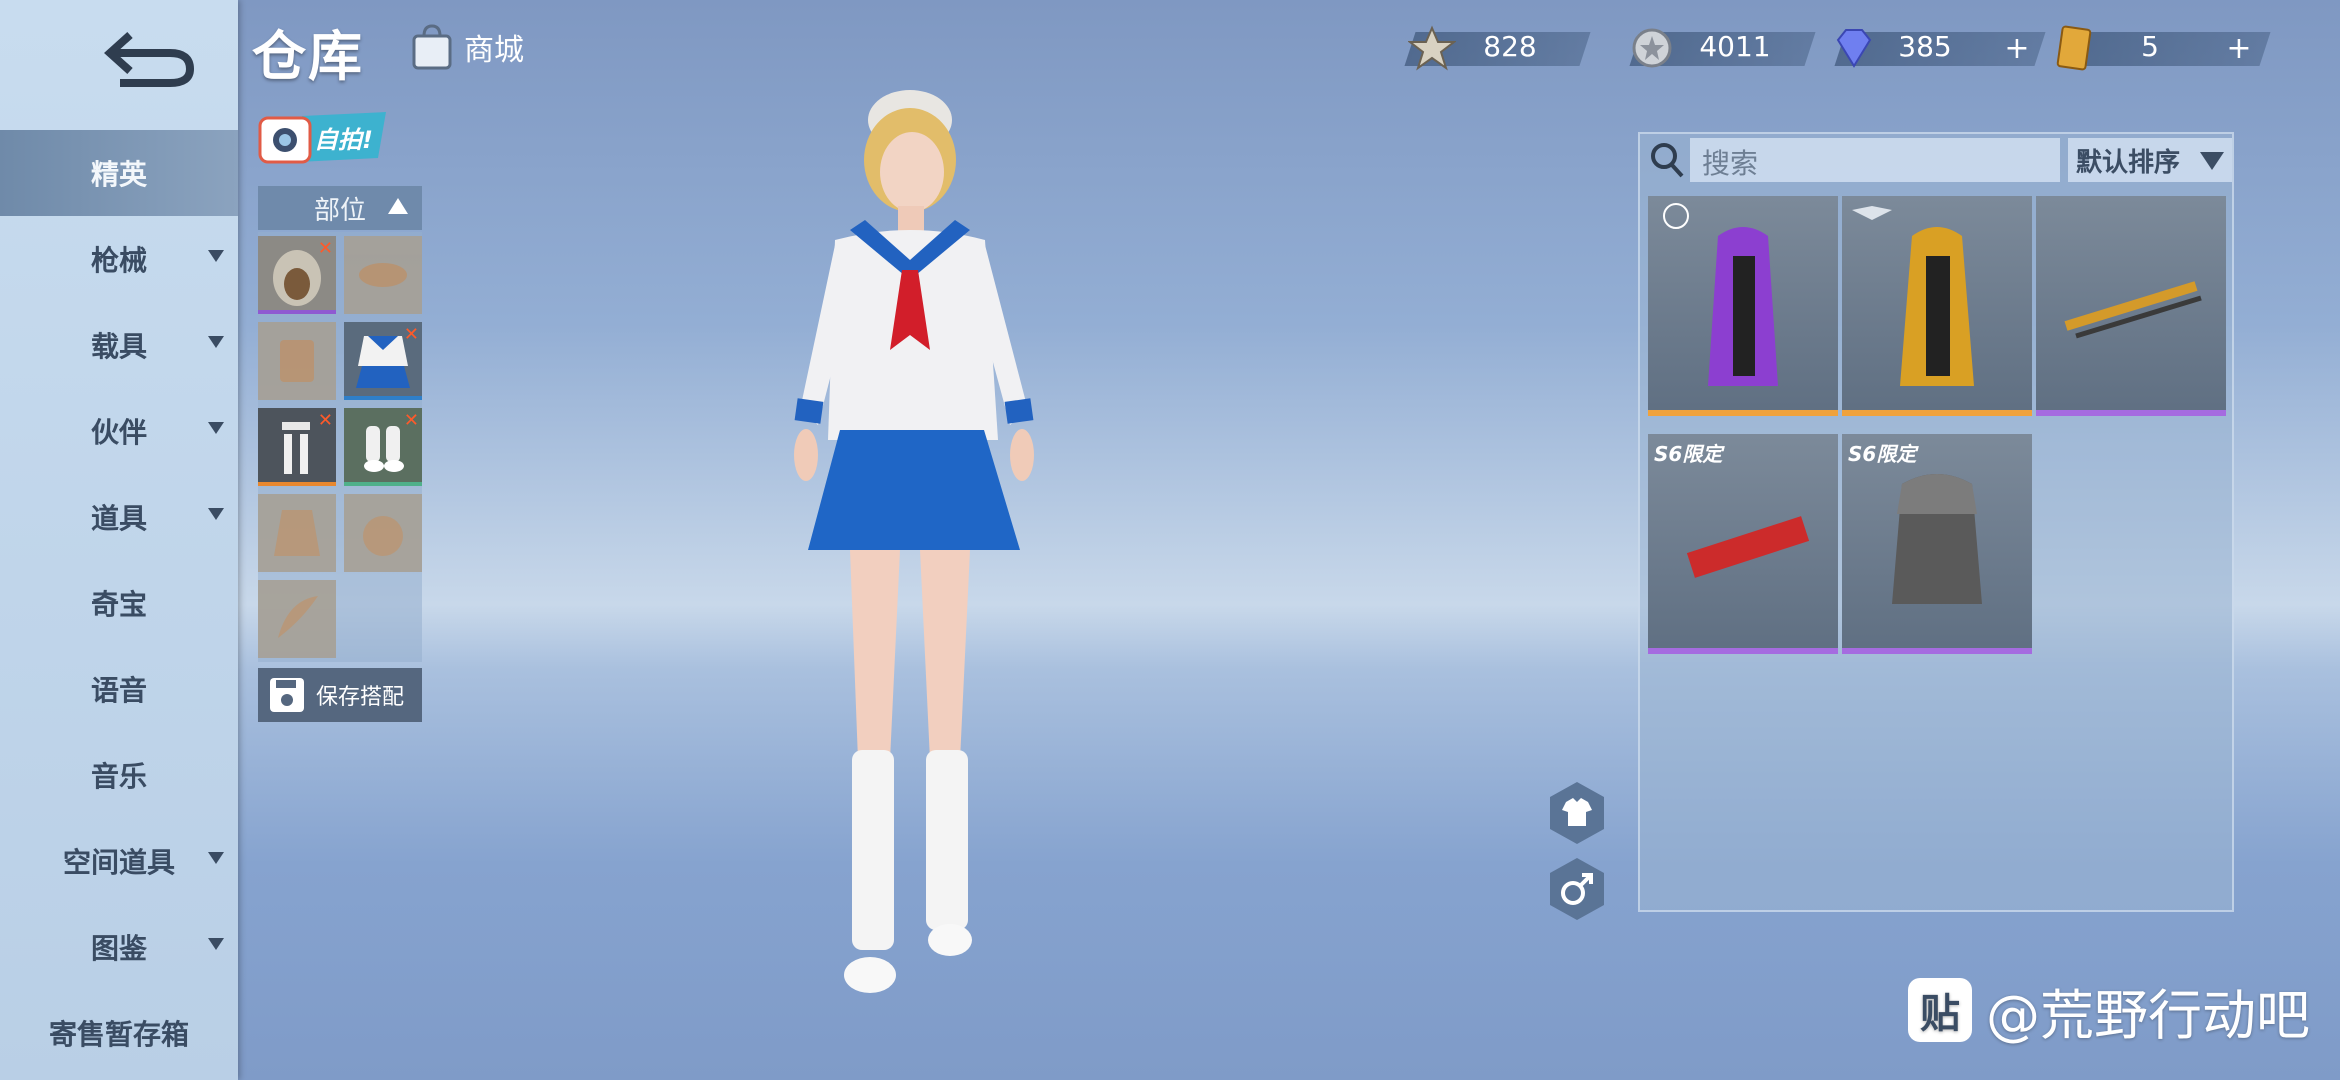 This screenshot has height=1080, width=2340. I want to click on medal-count: 828, so click(1510, 46).